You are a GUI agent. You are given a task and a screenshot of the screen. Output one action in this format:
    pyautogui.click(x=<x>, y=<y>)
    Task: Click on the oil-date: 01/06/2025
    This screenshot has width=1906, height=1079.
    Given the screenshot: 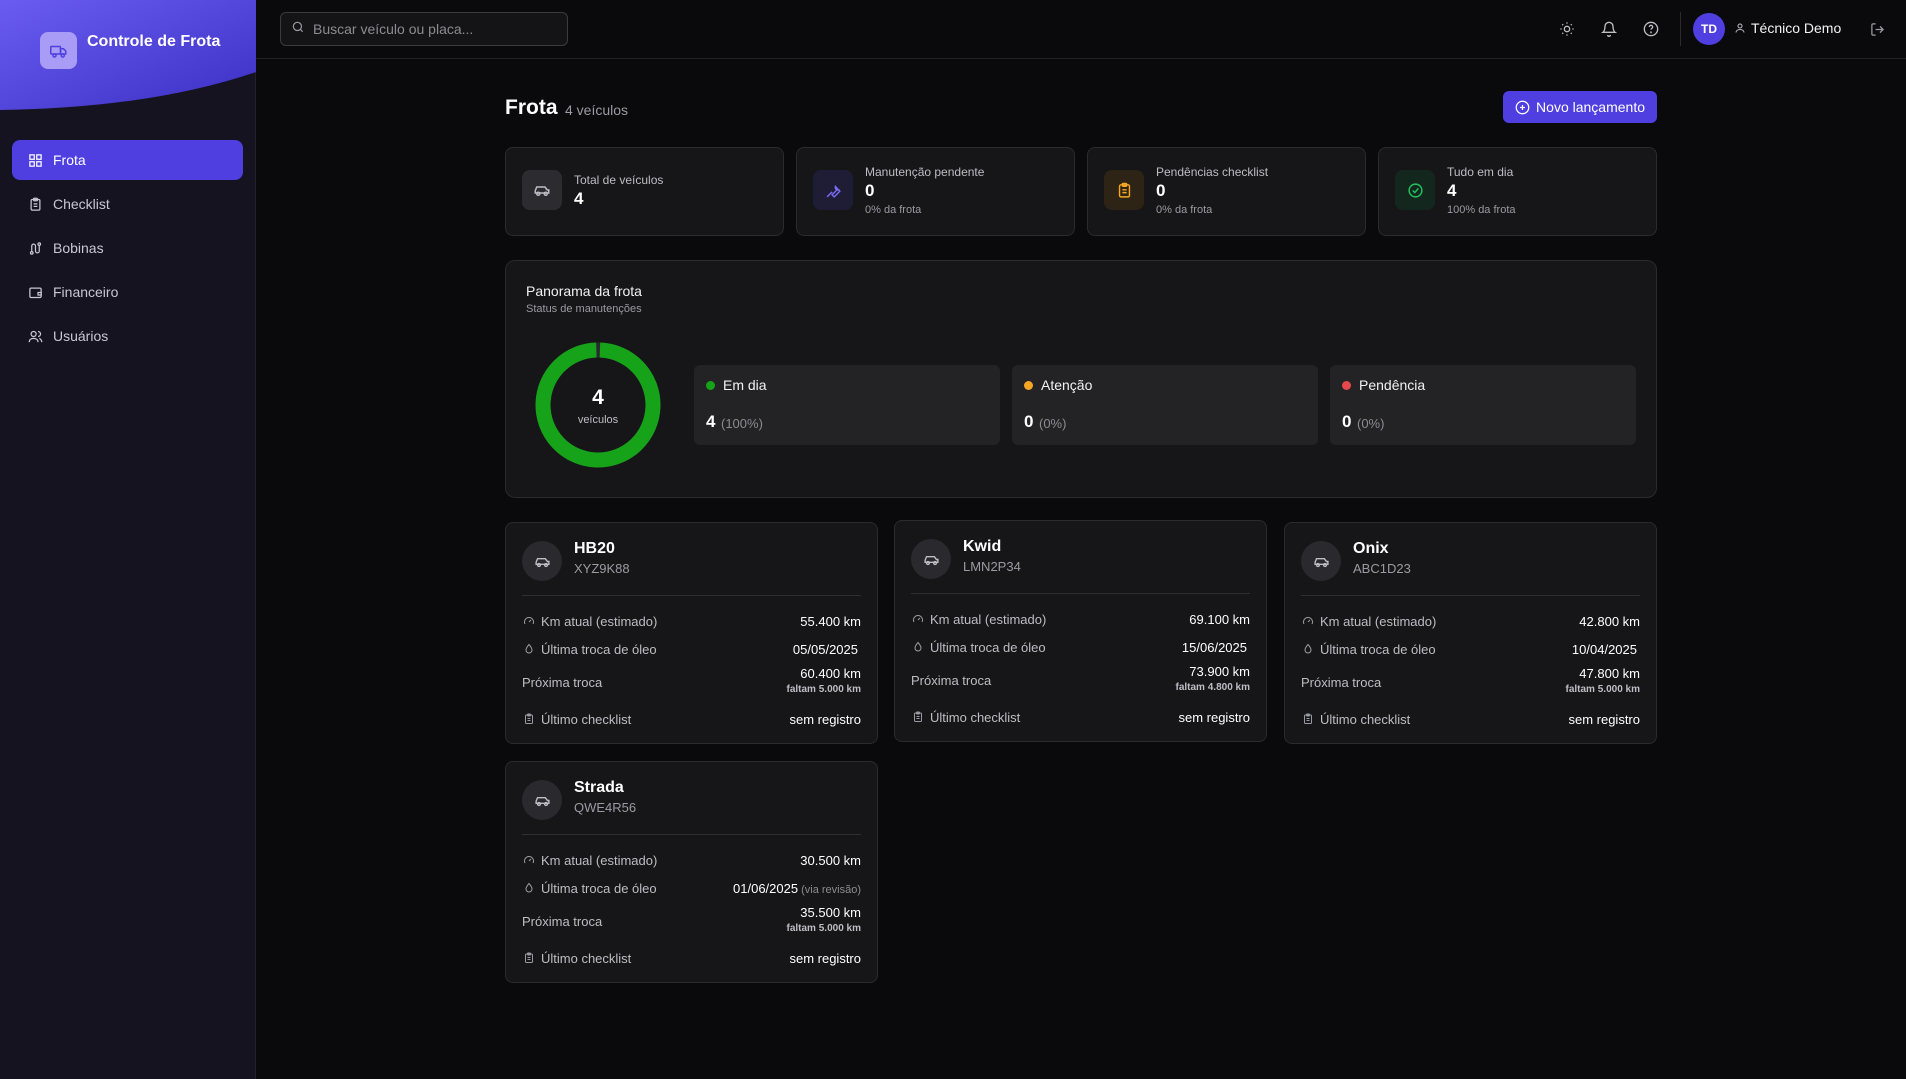 What is the action you would take?
    pyautogui.click(x=766, y=888)
    